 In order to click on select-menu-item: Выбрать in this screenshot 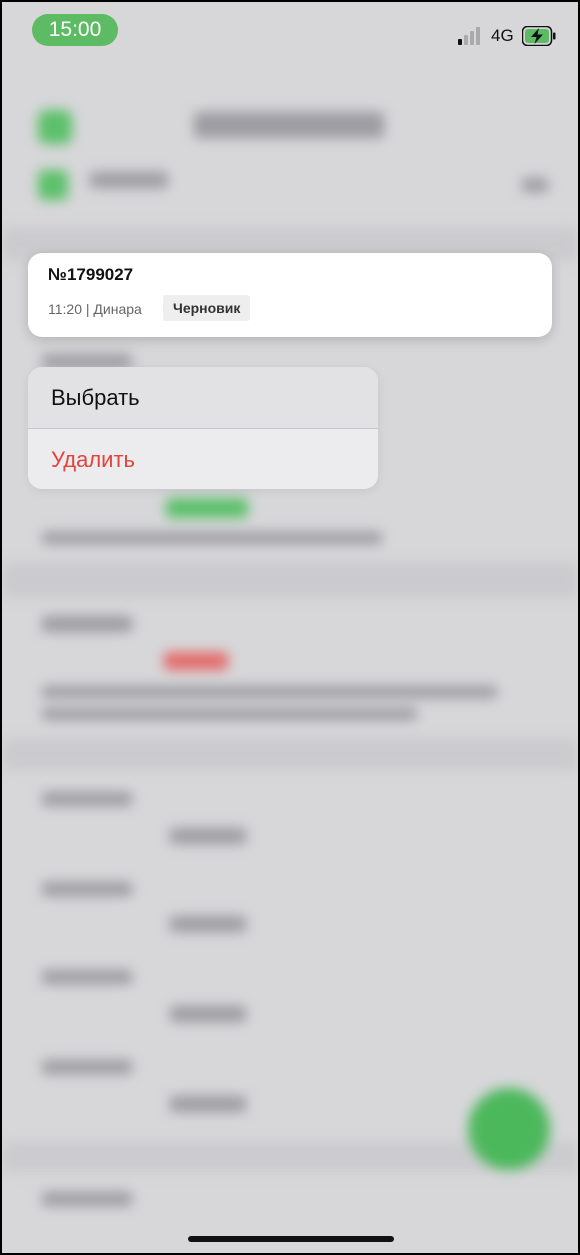, I will do `click(203, 397)`.